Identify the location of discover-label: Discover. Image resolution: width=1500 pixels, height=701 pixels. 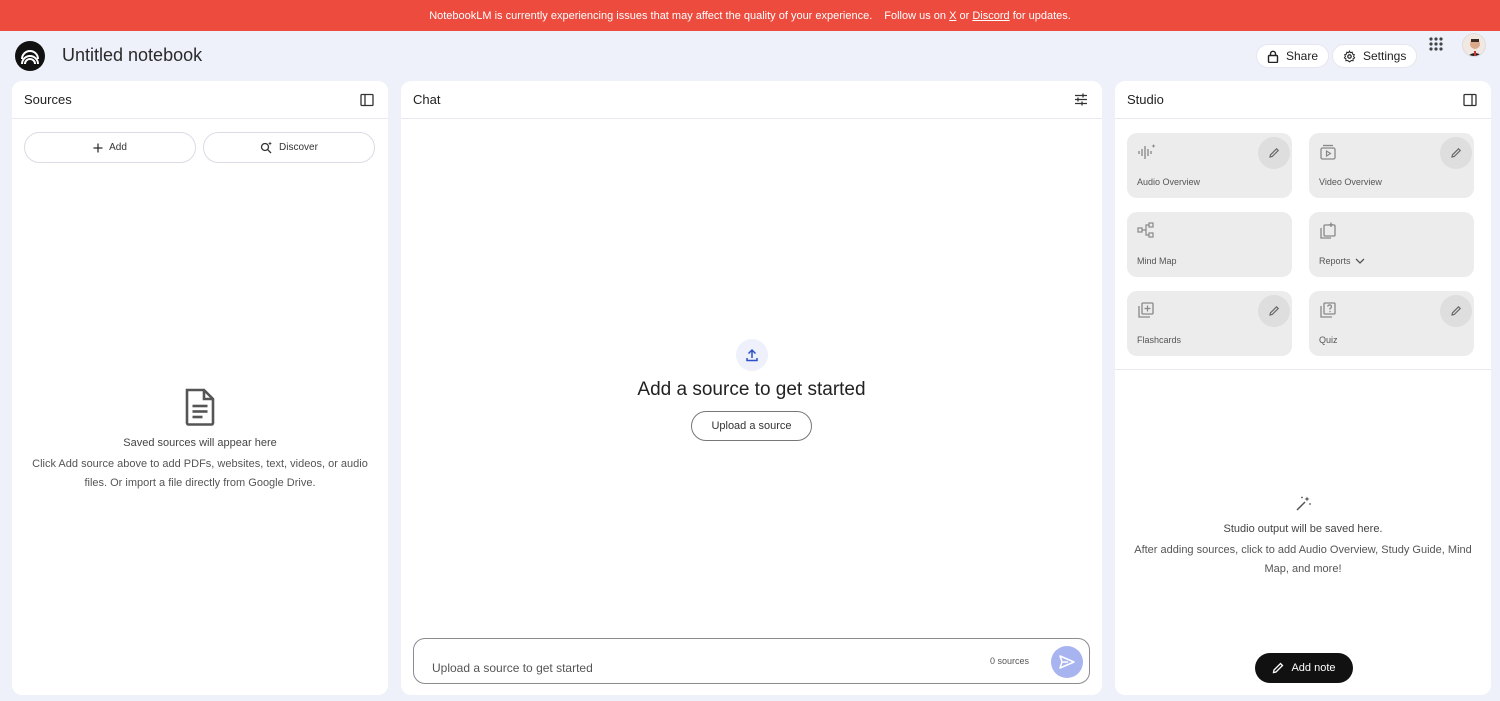
(298, 147).